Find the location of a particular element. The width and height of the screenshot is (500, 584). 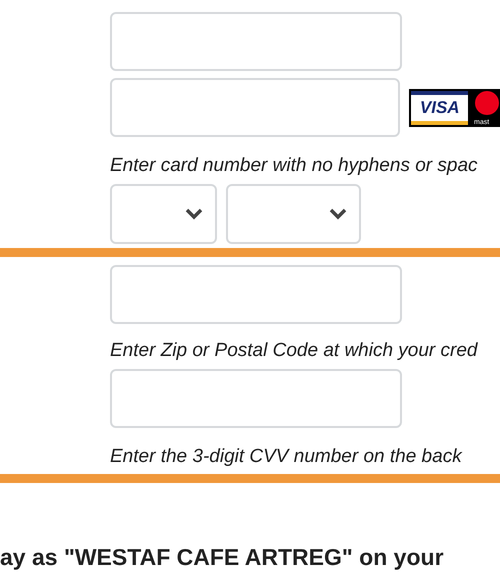

input-field is located at coordinates (256, 41).